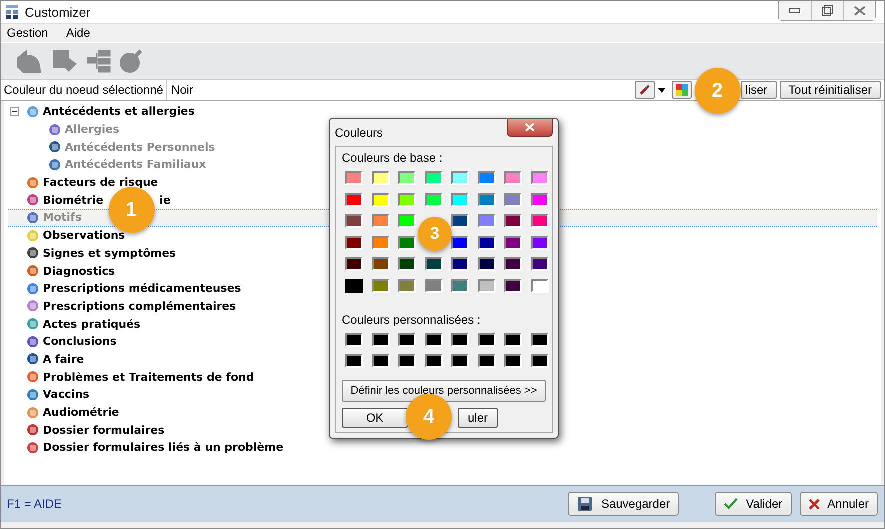 The width and height of the screenshot is (885, 529). I want to click on hierarchy-icon, so click(99, 61).